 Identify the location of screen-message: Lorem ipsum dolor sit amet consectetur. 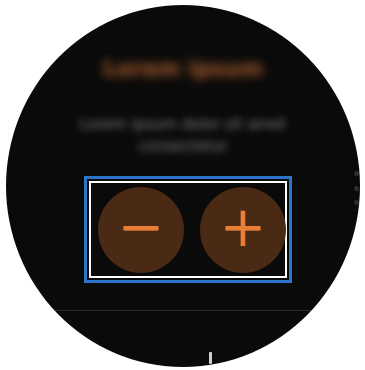
(183, 135).